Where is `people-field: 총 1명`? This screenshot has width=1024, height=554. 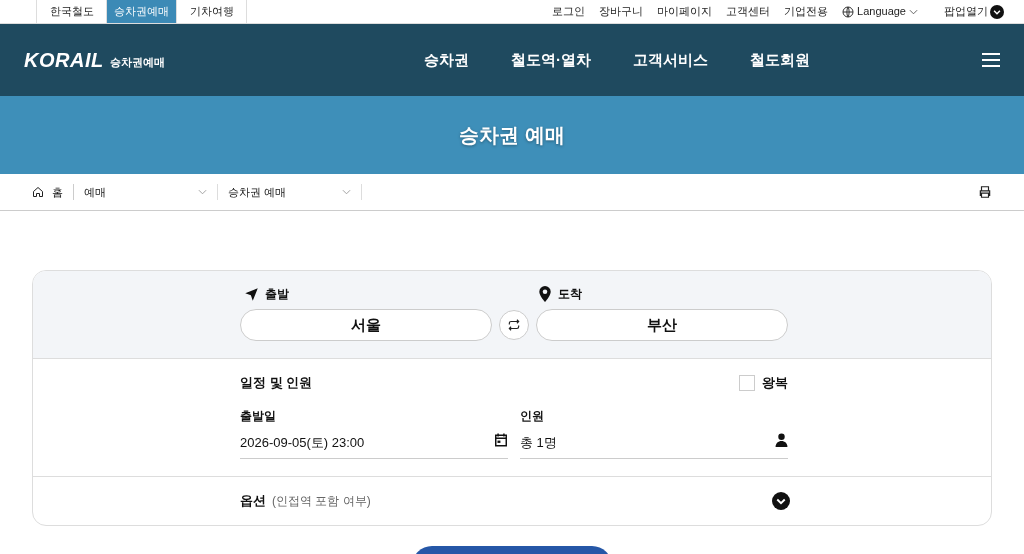
people-field: 총 1명 is located at coordinates (654, 445).